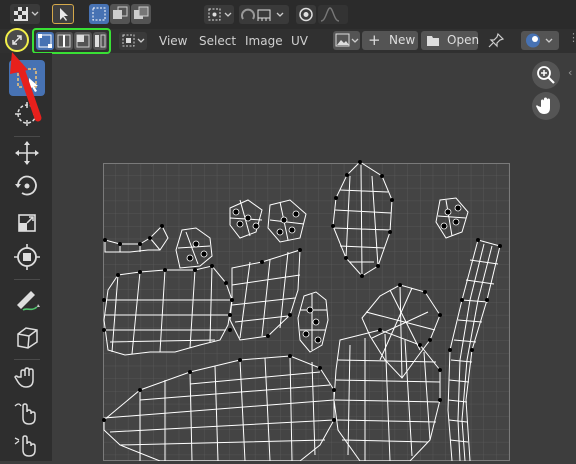 Image resolution: width=576 pixels, height=464 pixels. I want to click on pan-gizmo, so click(546, 106).